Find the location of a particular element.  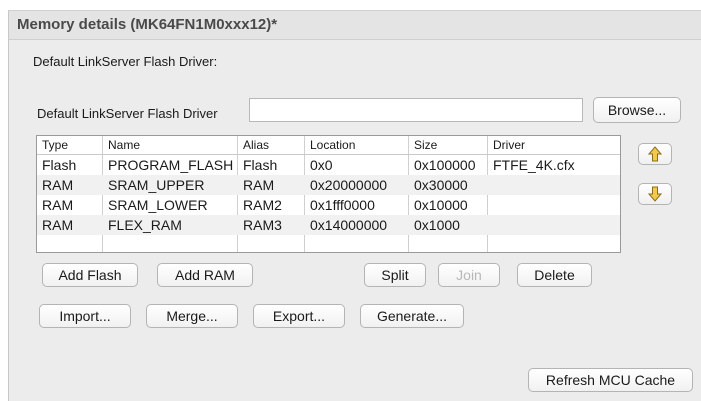

cell-location: 0x20000000 is located at coordinates (348, 185).